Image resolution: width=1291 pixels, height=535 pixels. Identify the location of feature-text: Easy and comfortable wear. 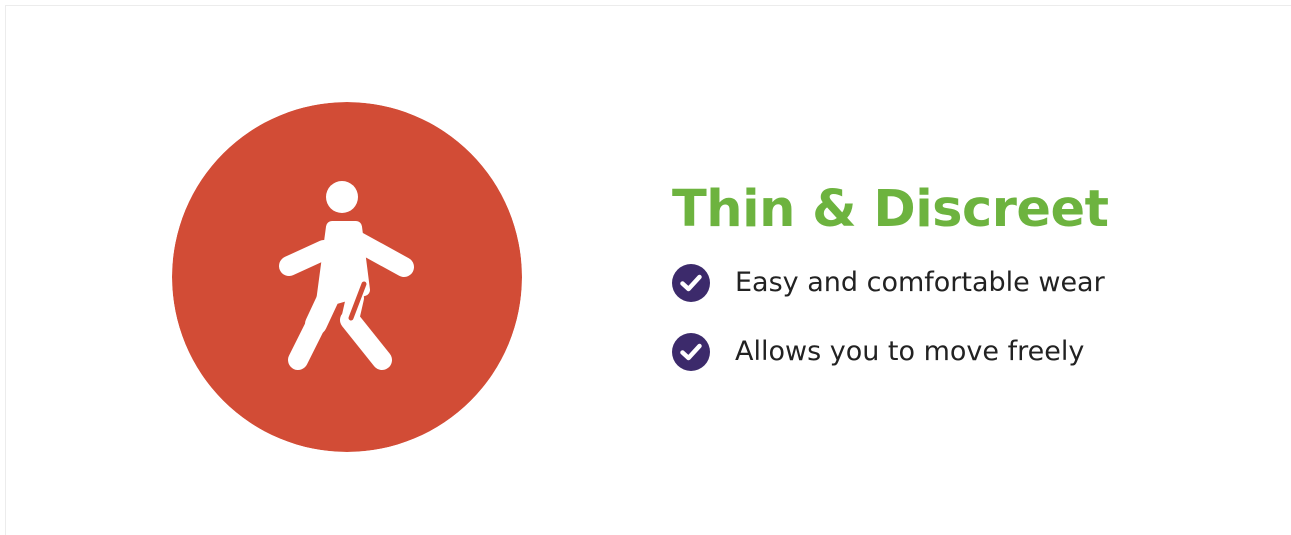
(920, 282).